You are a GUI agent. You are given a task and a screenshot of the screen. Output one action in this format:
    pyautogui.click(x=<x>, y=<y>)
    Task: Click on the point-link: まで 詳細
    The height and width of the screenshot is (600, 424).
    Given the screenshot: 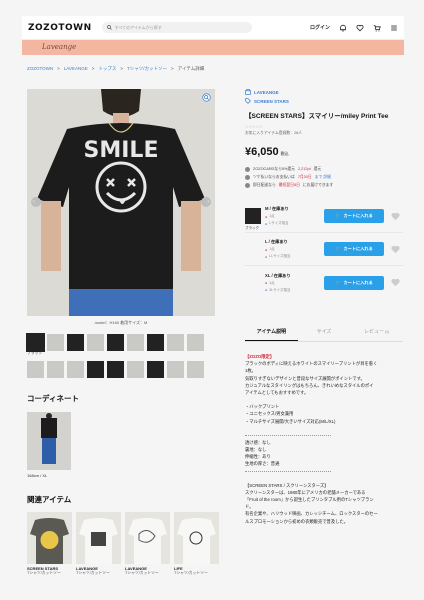 What is the action you would take?
    pyautogui.click(x=323, y=177)
    